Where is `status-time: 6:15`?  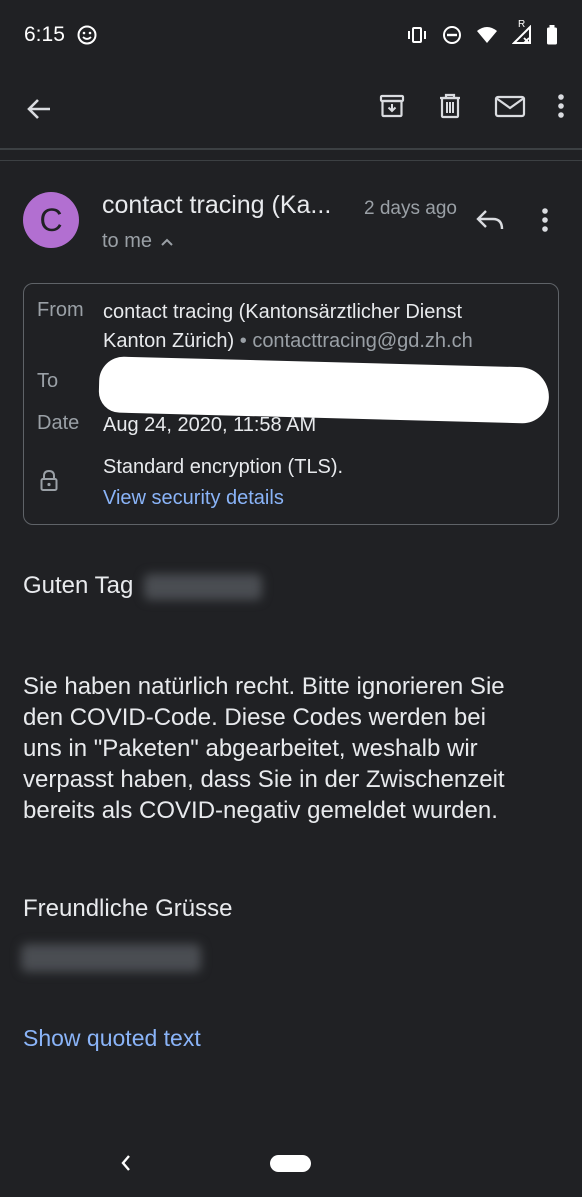 status-time: 6:15 is located at coordinates (44, 34).